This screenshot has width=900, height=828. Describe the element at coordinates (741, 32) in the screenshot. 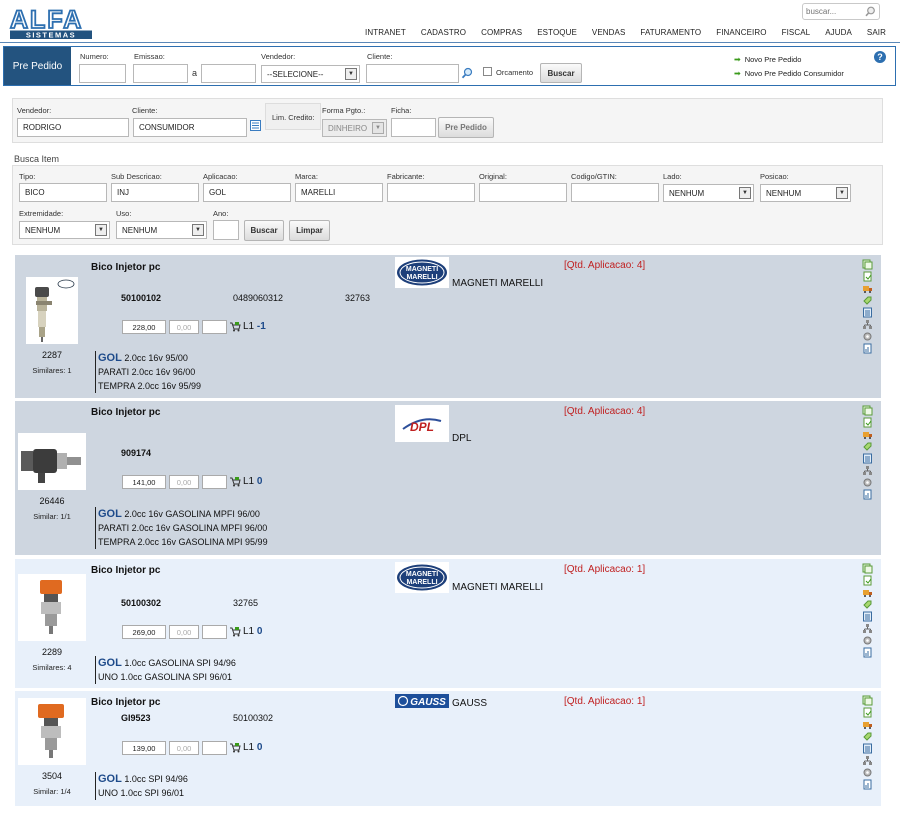

I see `nav-financeiro: FINANCEIRO` at that location.